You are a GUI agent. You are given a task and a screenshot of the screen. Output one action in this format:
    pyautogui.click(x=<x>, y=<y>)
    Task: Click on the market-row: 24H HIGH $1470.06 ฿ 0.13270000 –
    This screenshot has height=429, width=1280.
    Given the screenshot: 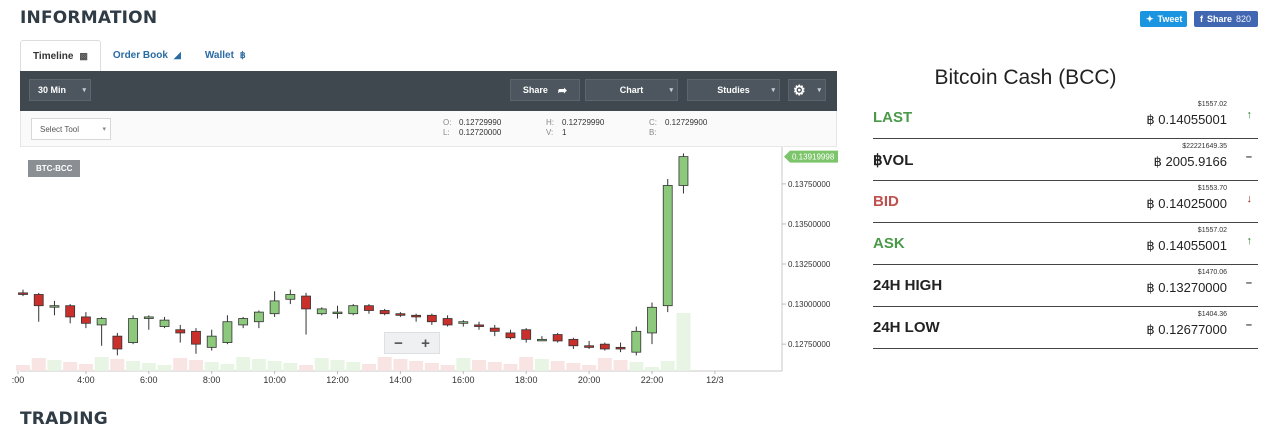 What is the action you would take?
    pyautogui.click(x=1065, y=286)
    